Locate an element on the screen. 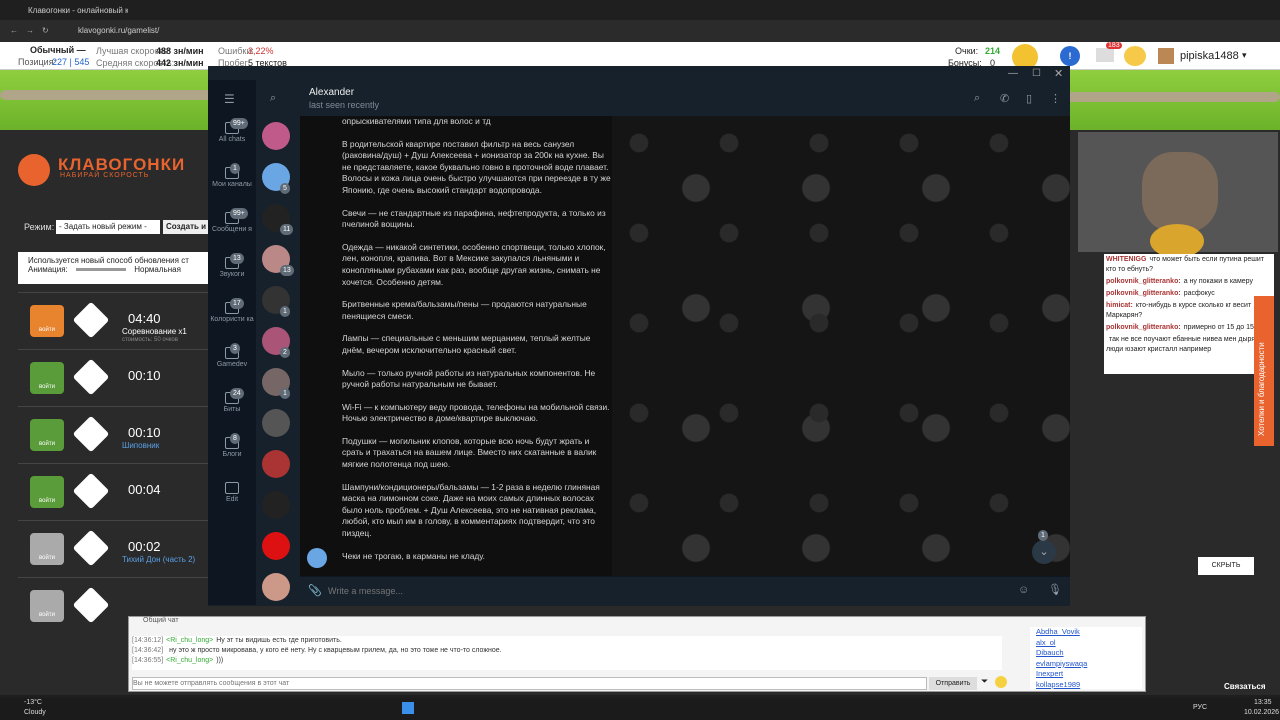 This screenshot has height=720, width=1280. position-value: 227 | 545 is located at coordinates (70, 62).